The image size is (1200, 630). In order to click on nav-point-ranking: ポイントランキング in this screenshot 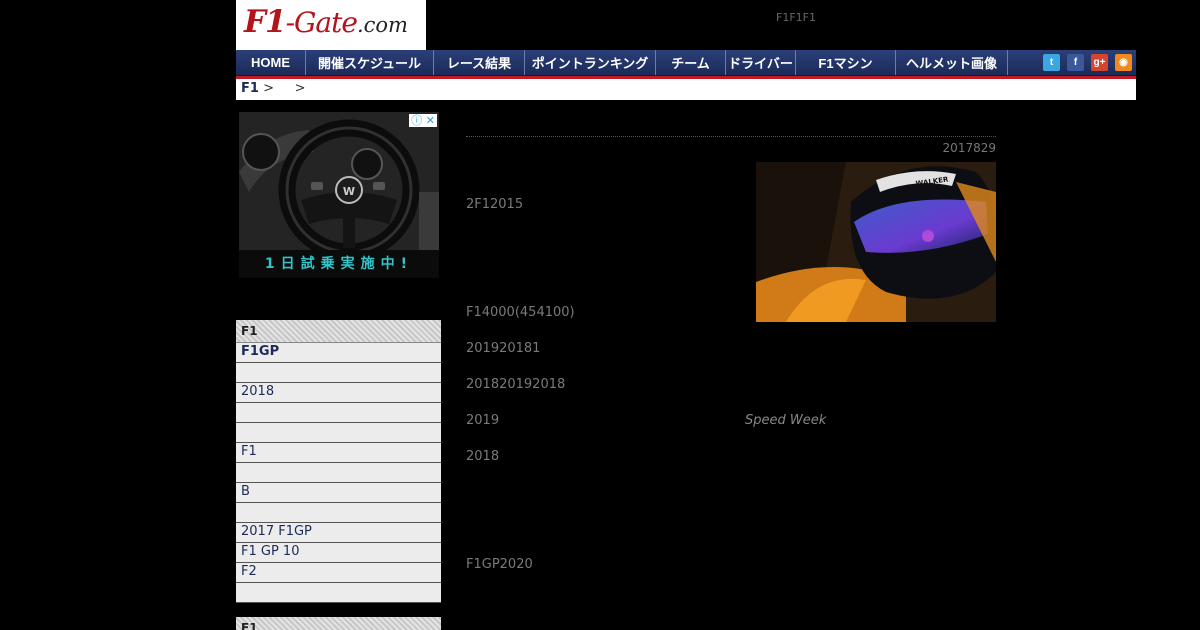, I will do `click(590, 62)`.